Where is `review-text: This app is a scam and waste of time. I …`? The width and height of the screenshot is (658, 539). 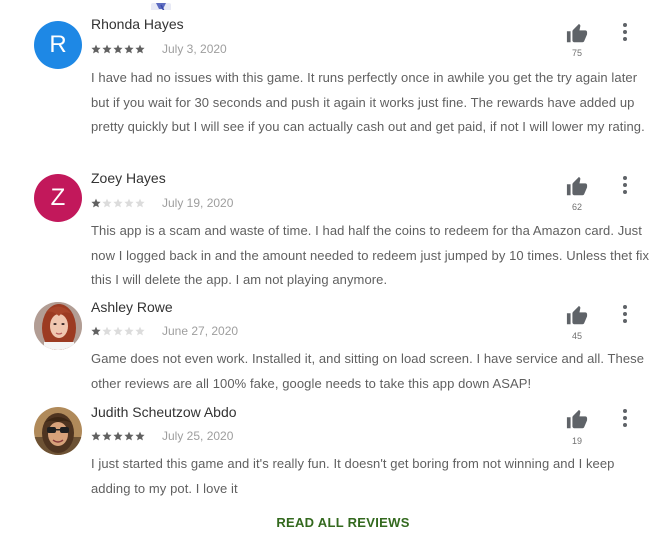
review-text: This app is a scam and waste of time. I … is located at coordinates (370, 255).